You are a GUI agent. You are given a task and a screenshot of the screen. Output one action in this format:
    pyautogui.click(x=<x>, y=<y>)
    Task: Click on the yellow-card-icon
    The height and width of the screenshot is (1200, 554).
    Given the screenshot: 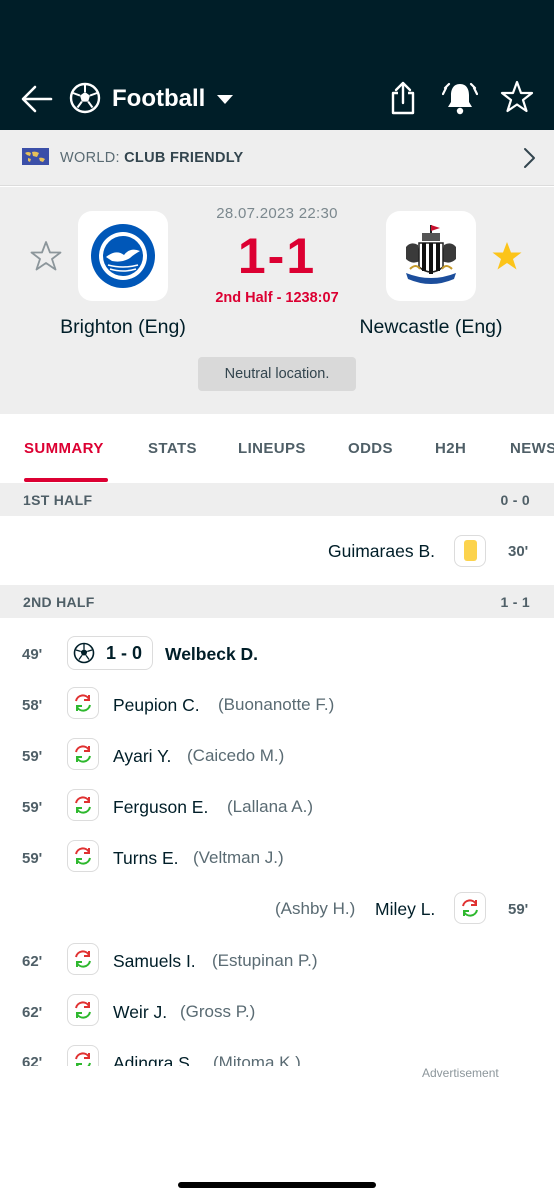 What is the action you would take?
    pyautogui.click(x=470, y=550)
    